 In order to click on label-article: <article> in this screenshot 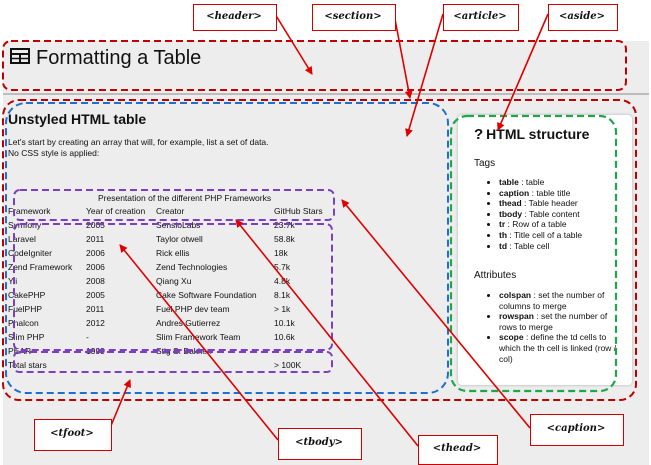, I will do `click(480, 16)`.